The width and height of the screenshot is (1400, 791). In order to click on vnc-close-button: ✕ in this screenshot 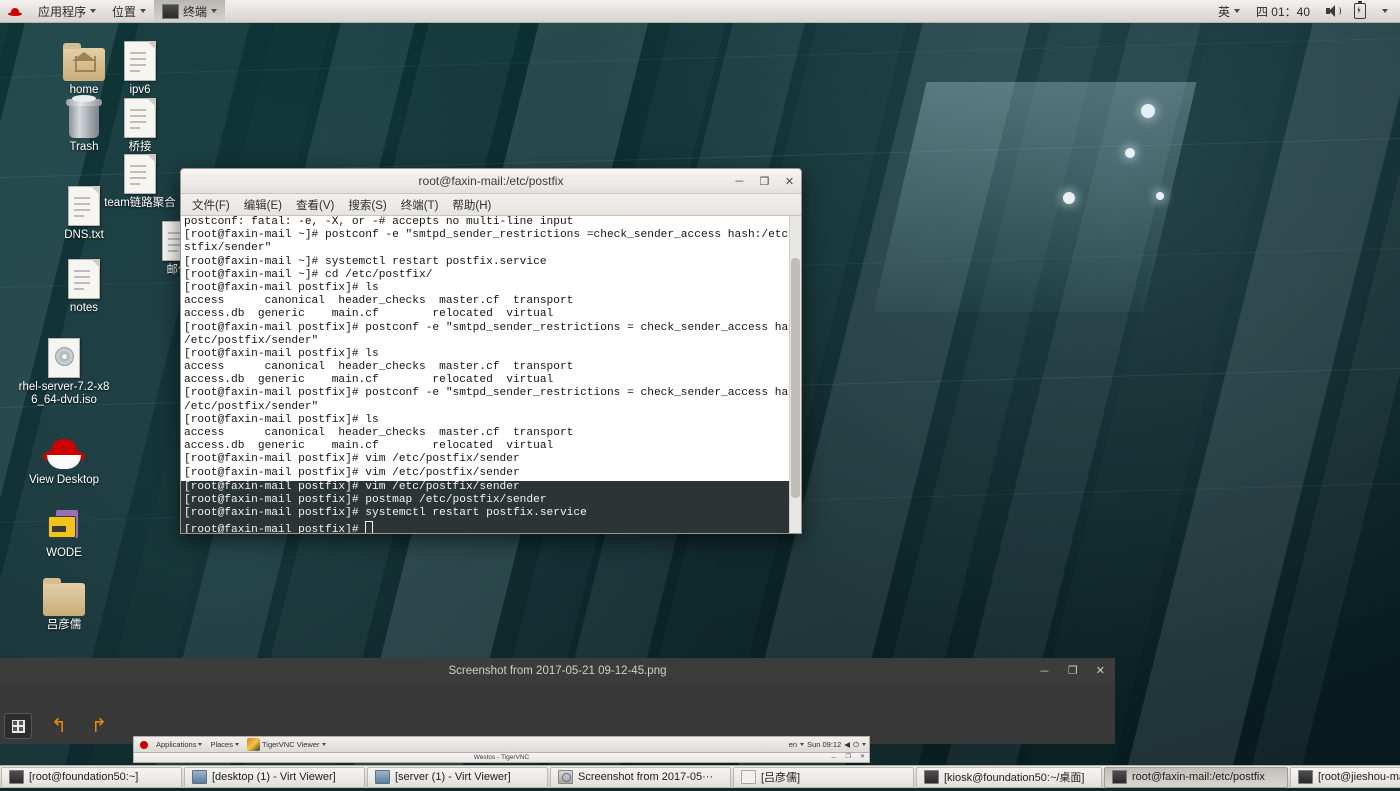, I will do `click(862, 757)`.